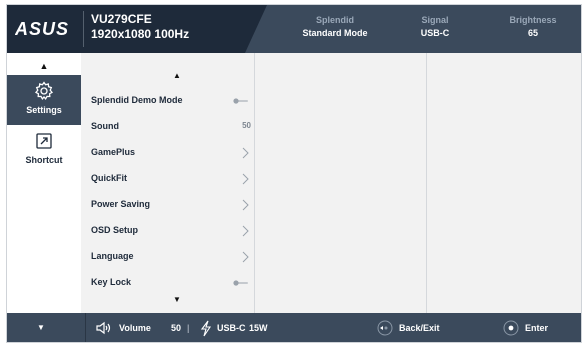  Describe the element at coordinates (171, 205) in the screenshot. I see `menu-item-power-saving: Power Saving` at that location.